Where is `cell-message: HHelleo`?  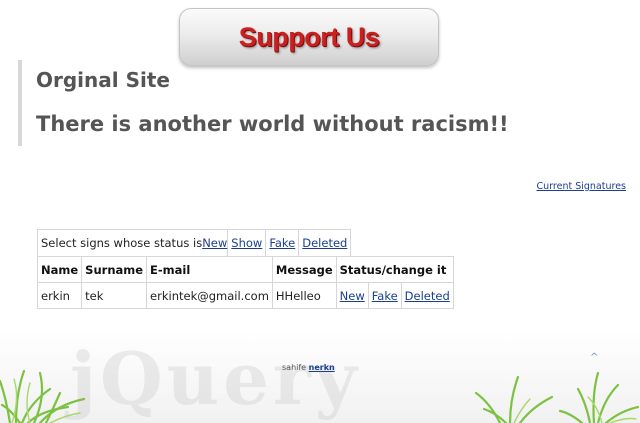
cell-message: HHelleo is located at coordinates (304, 295).